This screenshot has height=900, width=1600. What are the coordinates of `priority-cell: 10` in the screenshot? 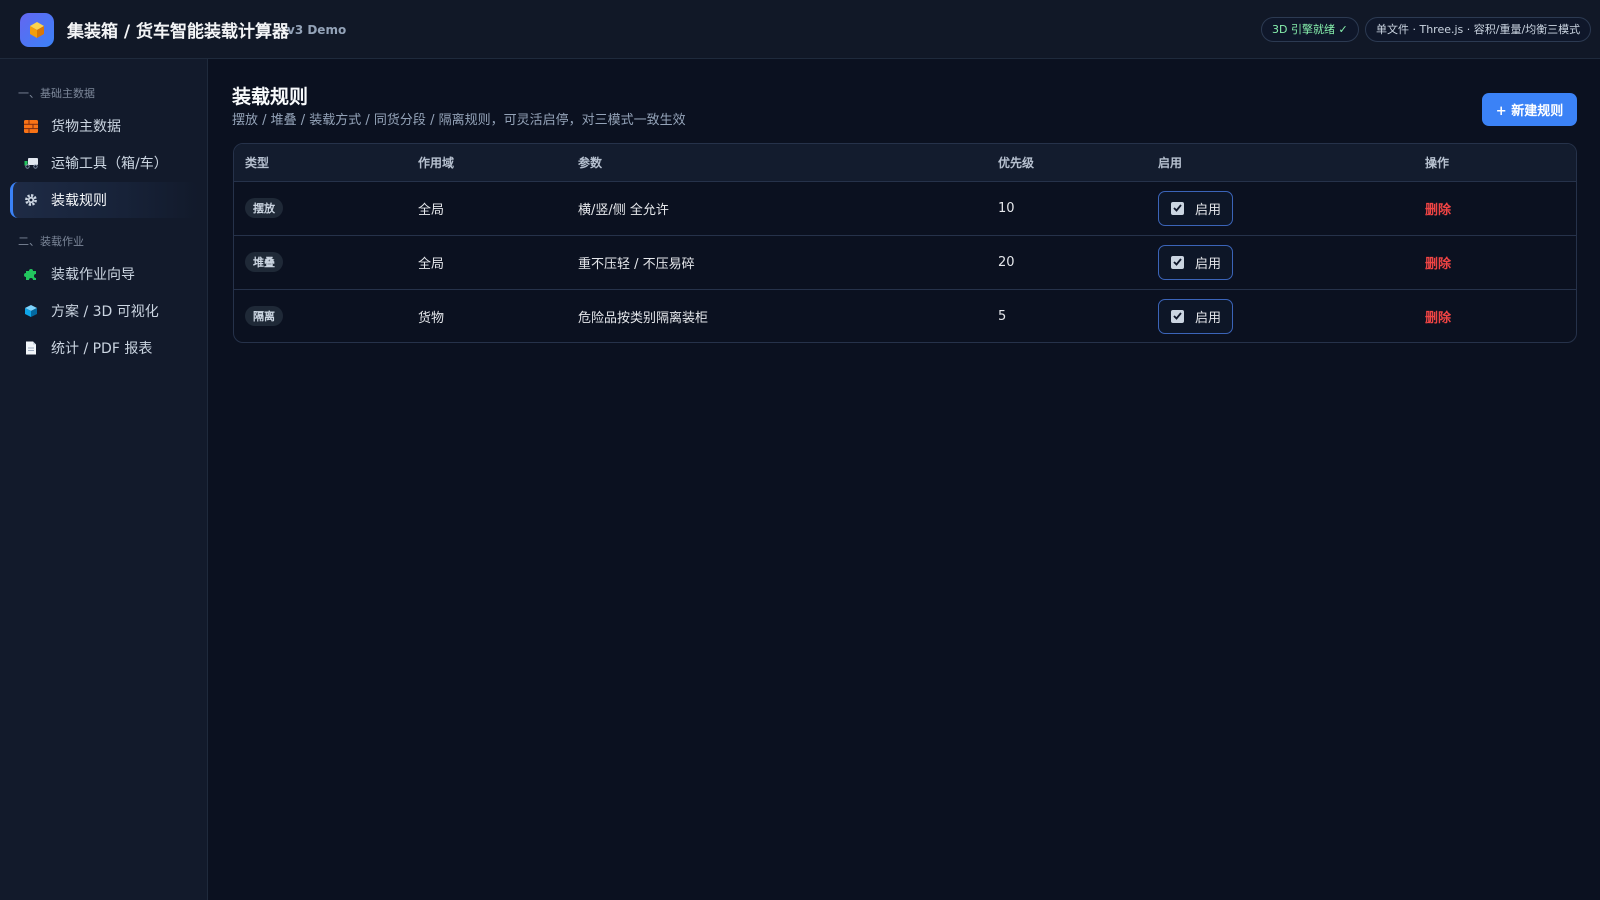 It's located at (1006, 208).